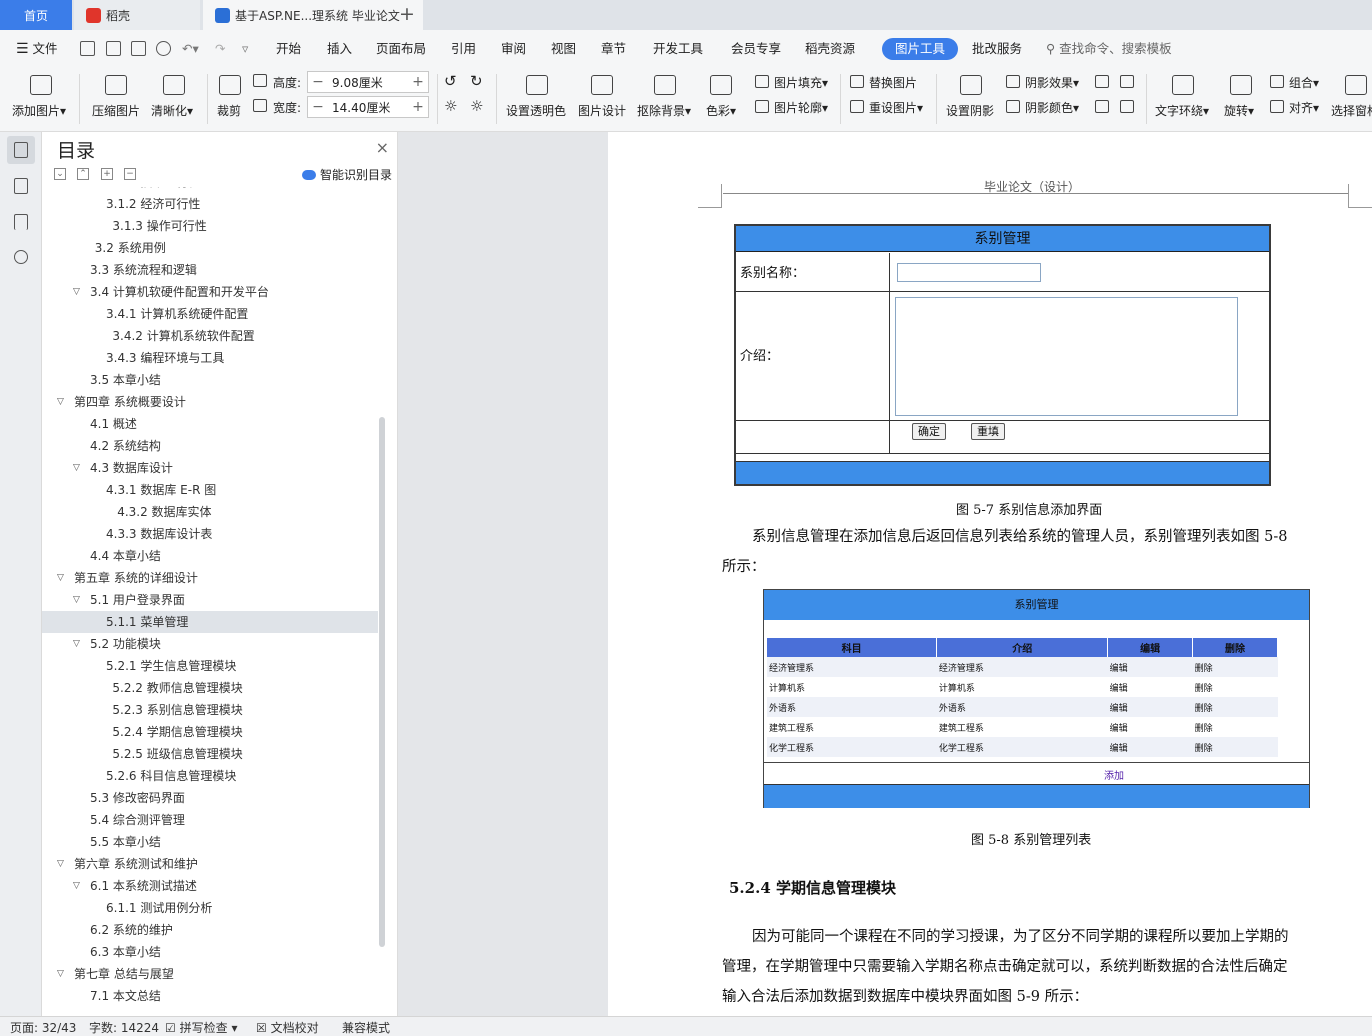 This screenshot has width=1372, height=1036. What do you see at coordinates (229, 110) in the screenshot?
I see `crop-button: 裁剪` at bounding box center [229, 110].